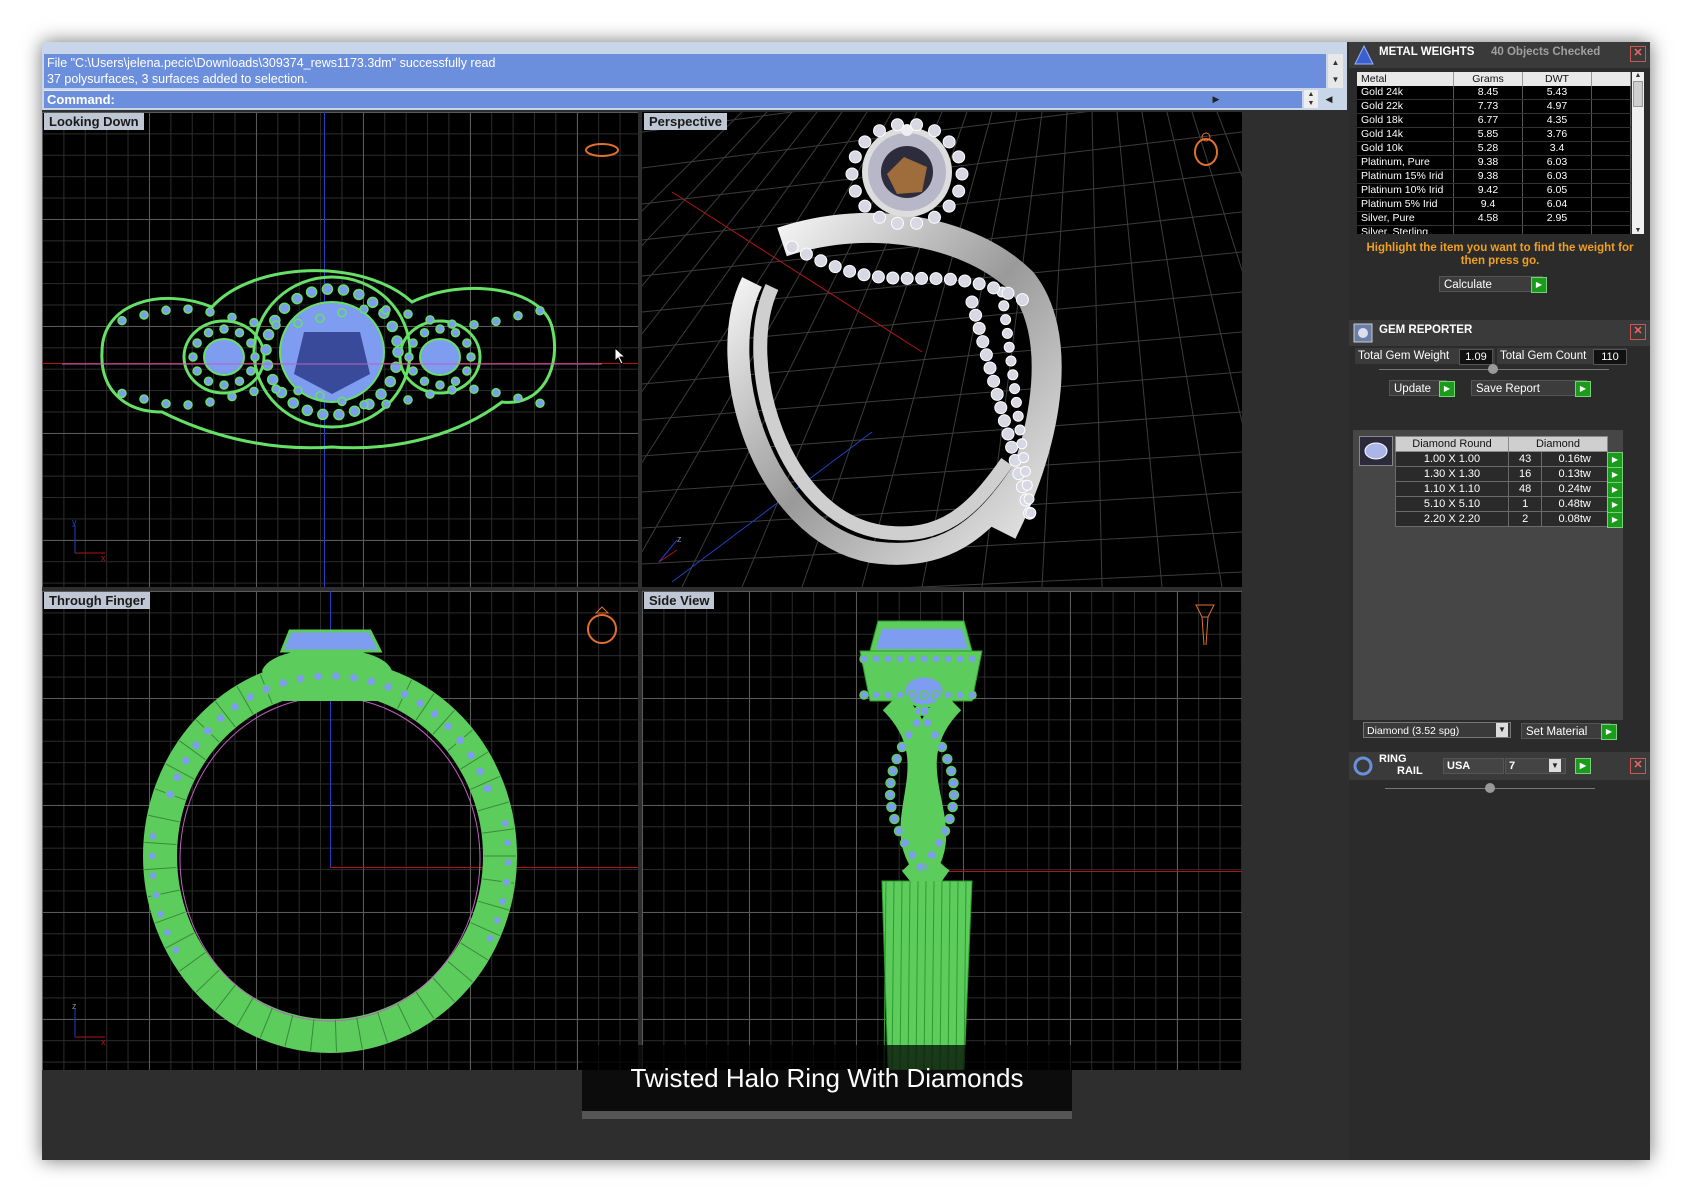  Describe the element at coordinates (1574, 519) in the screenshot. I see `gem-total-weight-value: 0.08tw` at that location.